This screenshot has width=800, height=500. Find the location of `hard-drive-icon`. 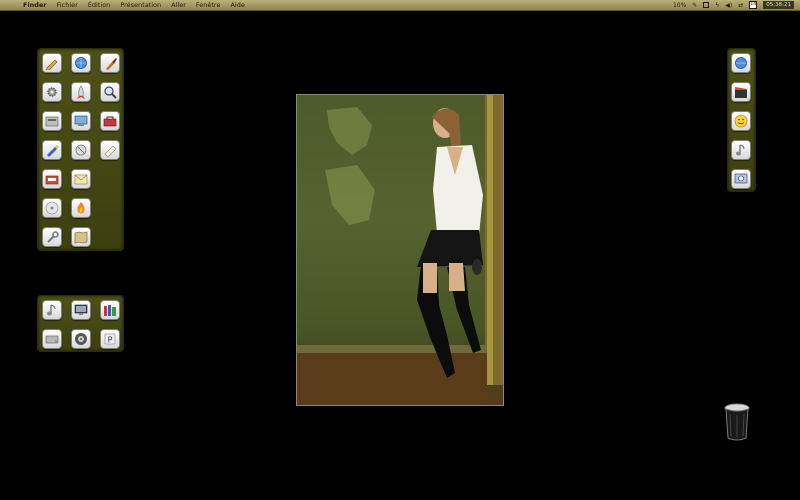

hard-drive-icon is located at coordinates (52, 339).